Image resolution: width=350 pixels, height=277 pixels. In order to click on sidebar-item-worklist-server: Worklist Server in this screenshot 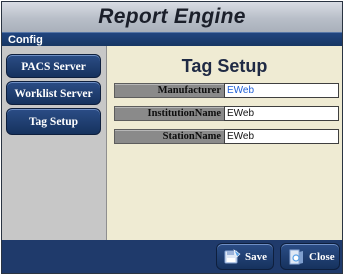, I will do `click(53, 93)`.